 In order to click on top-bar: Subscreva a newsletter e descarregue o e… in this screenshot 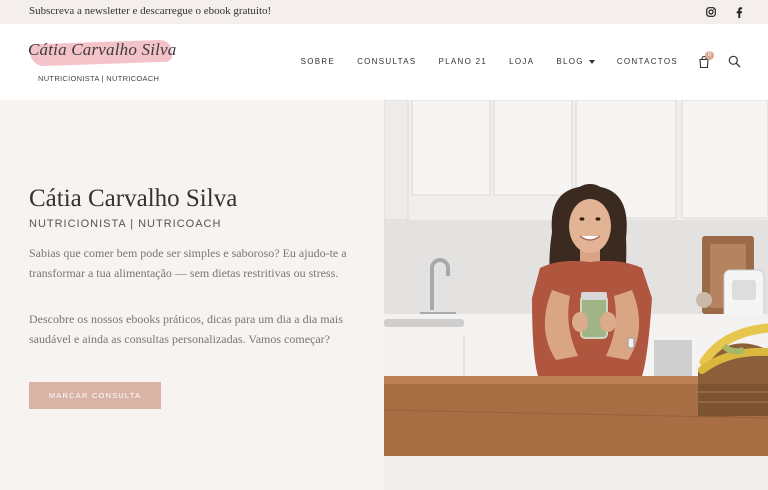, I will do `click(384, 12)`.